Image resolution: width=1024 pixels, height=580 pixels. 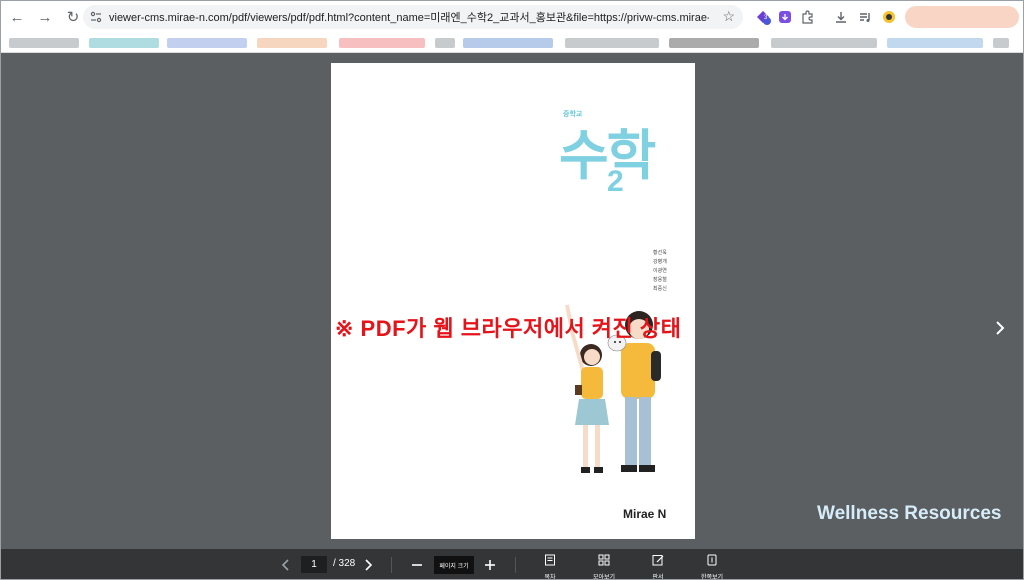 What do you see at coordinates (314, 564) in the screenshot?
I see `page-number-input: 1` at bounding box center [314, 564].